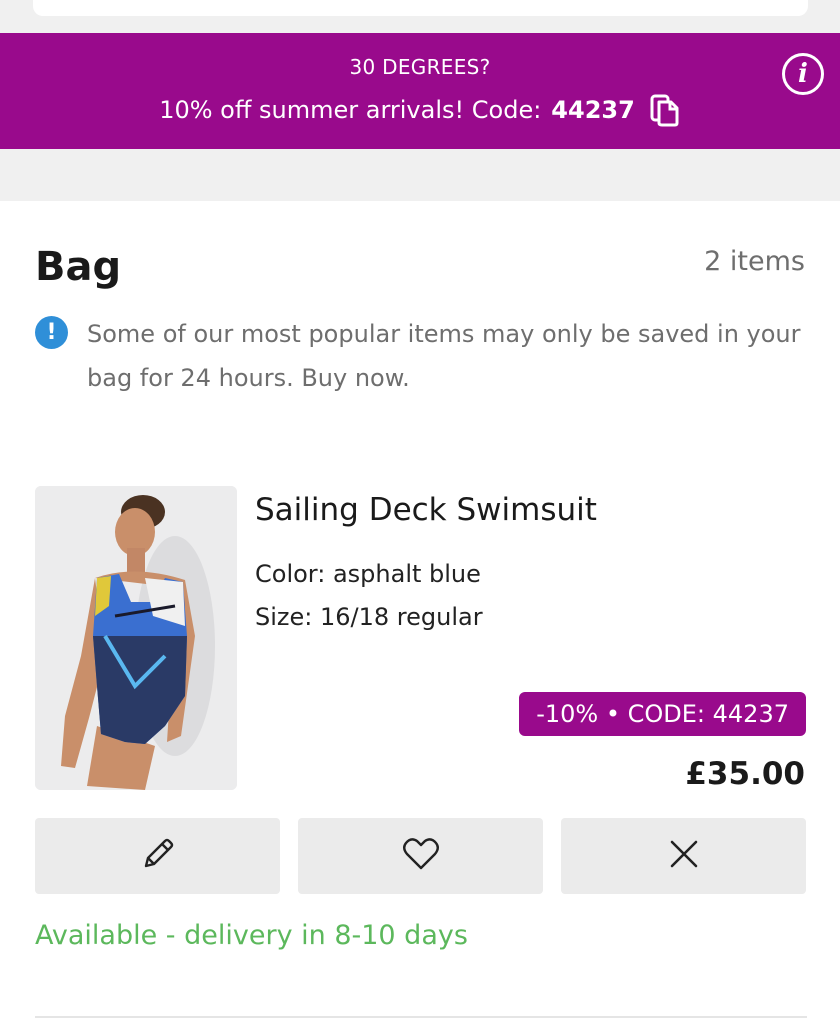  I want to click on product-price: £35.00, so click(745, 774).